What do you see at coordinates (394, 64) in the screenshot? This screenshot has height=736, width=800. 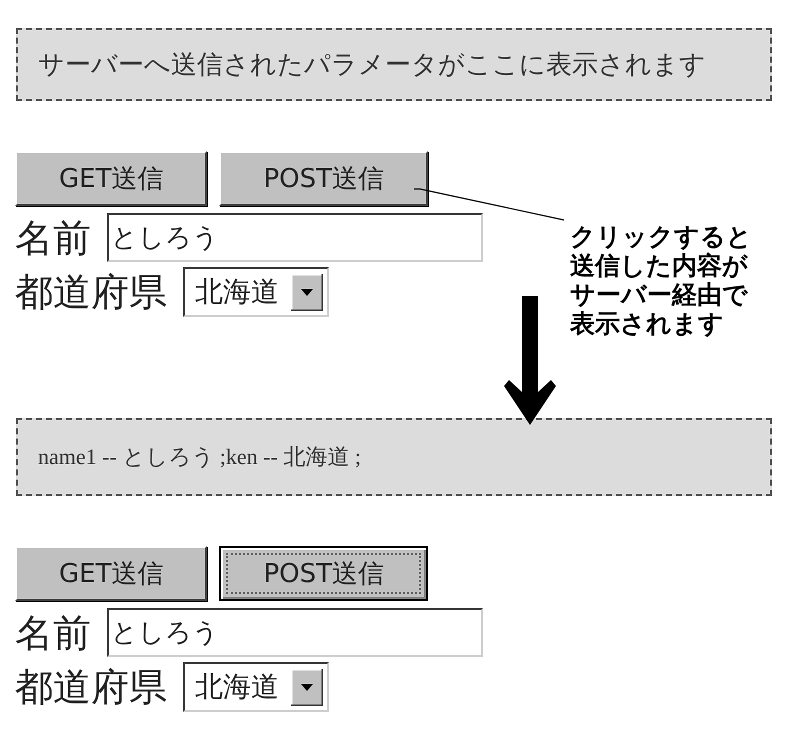 I see `output-panel: サーバーへ送信されたパラメータがここに表示されます` at bounding box center [394, 64].